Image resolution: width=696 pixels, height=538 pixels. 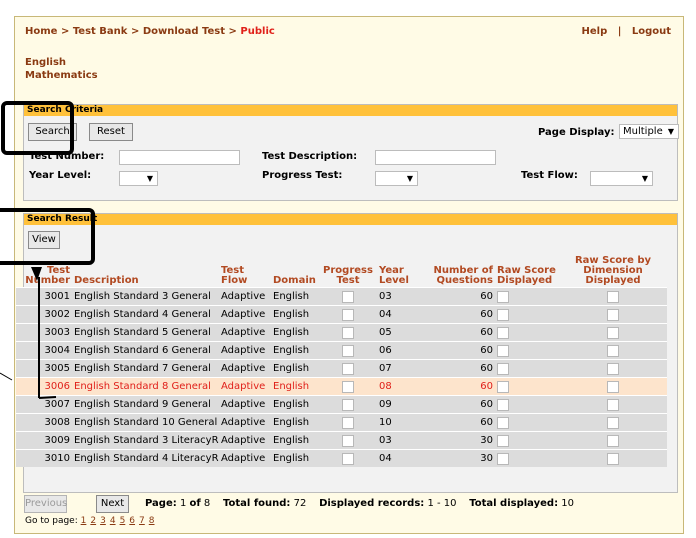 I want to click on year-level-select: ▼, so click(x=138, y=178).